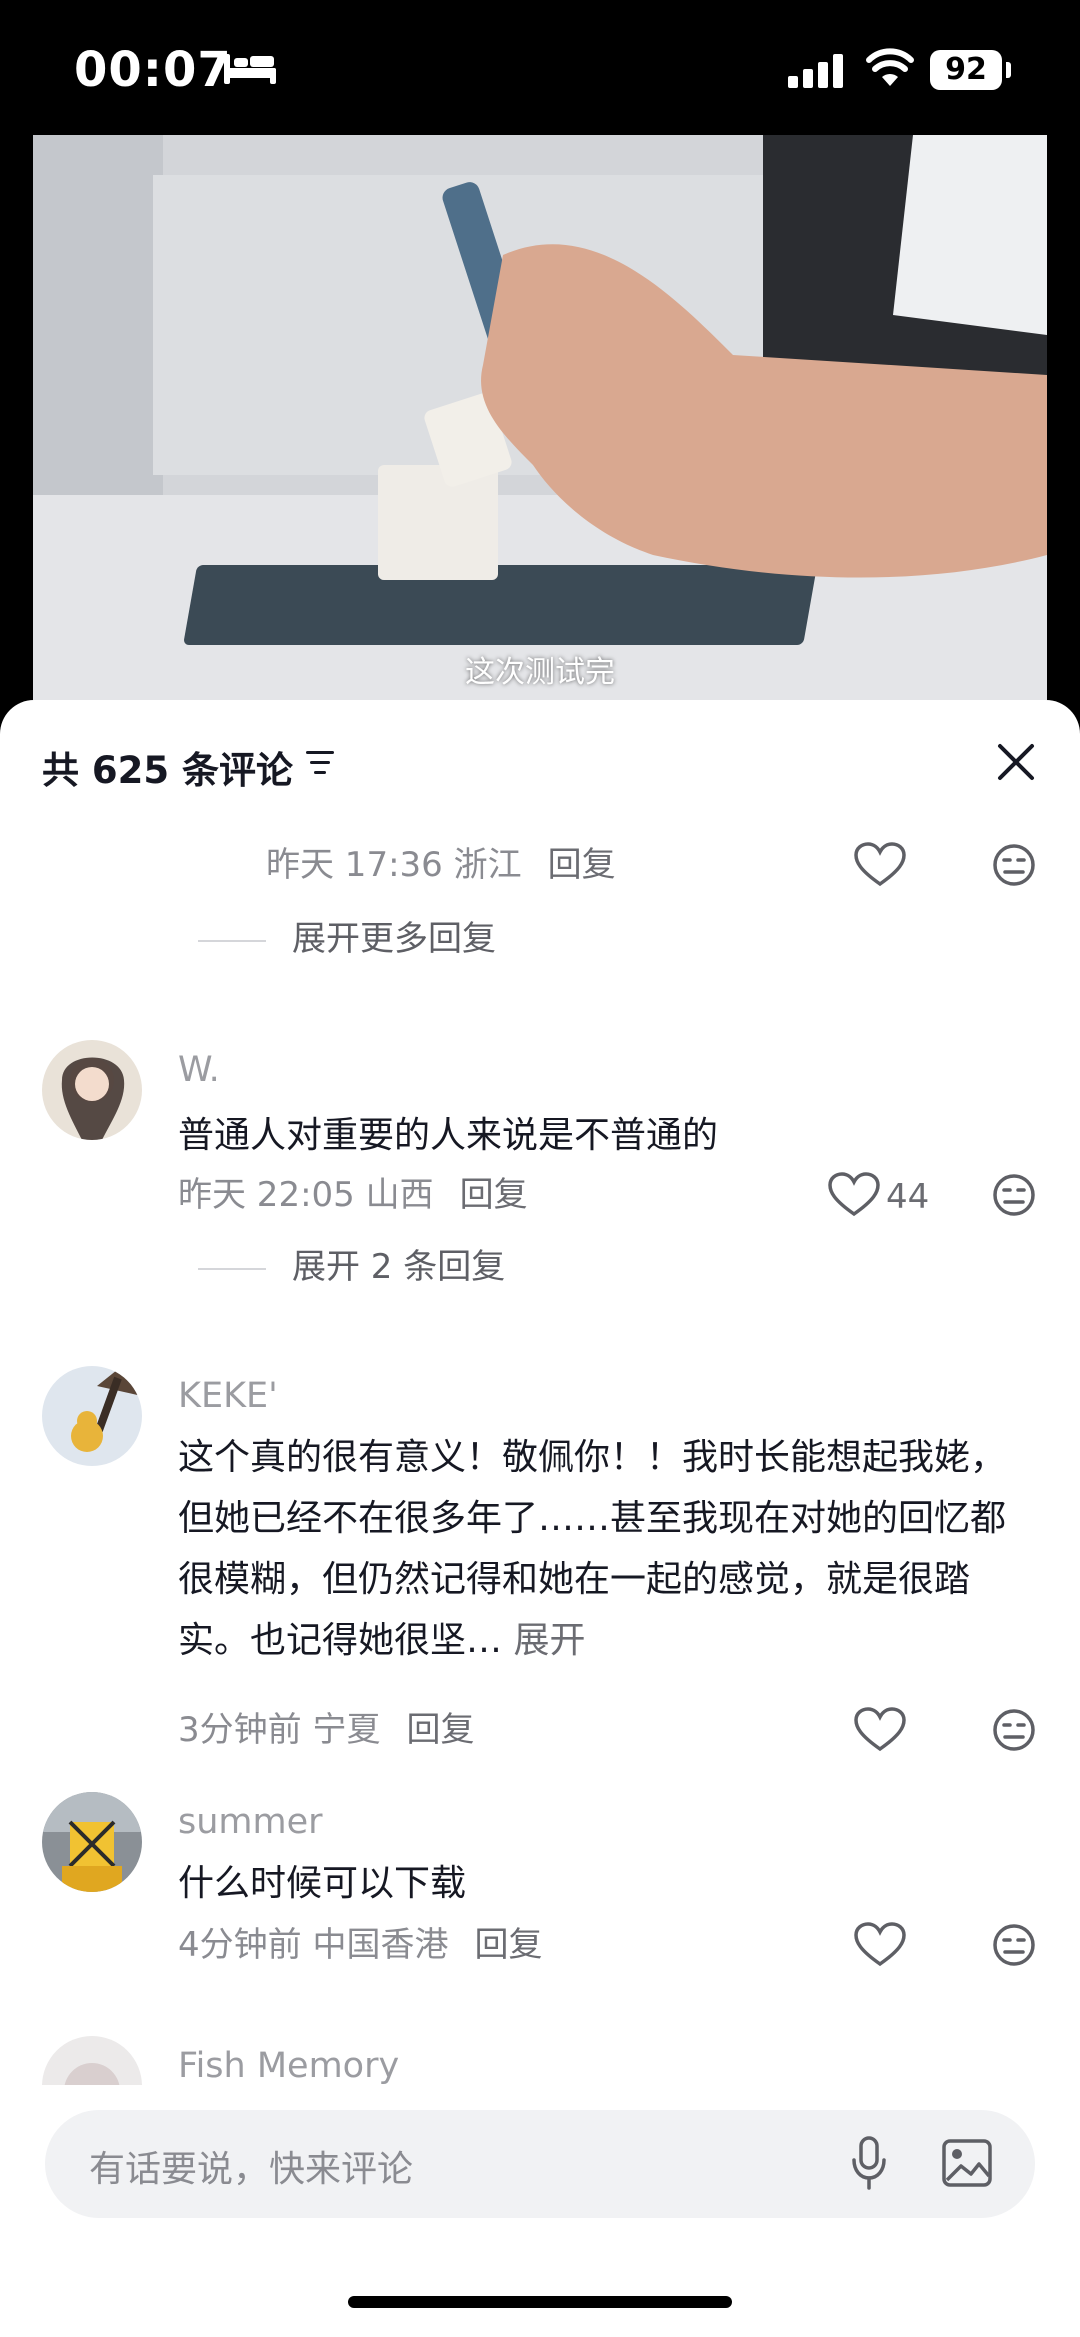 This screenshot has height=2337, width=1080. What do you see at coordinates (394, 939) in the screenshot?
I see `expand-label: 展开更多回复` at bounding box center [394, 939].